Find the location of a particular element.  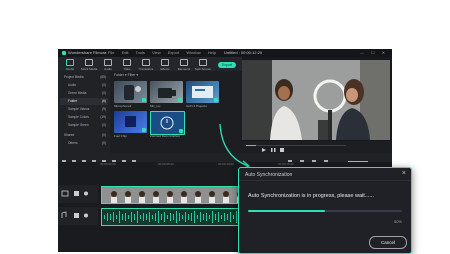

sync-progress-percent: 50% is located at coordinates (397, 221).